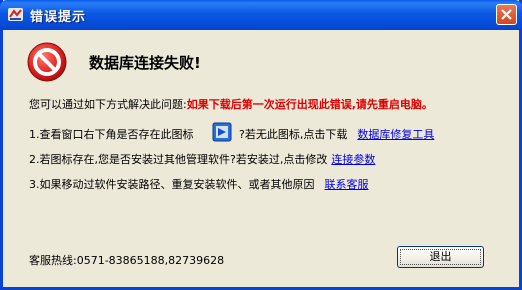  I want to click on app-logo-icon, so click(15, 14).